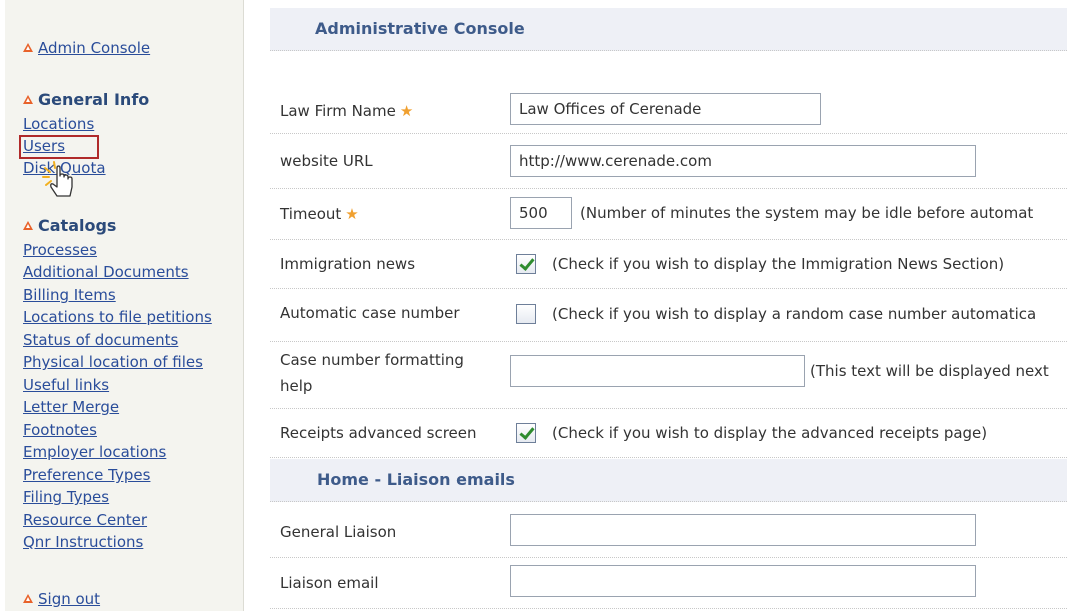 This screenshot has height=611, width=1067. I want to click on form-row-general-liaison: General Liaison, so click(668, 532).